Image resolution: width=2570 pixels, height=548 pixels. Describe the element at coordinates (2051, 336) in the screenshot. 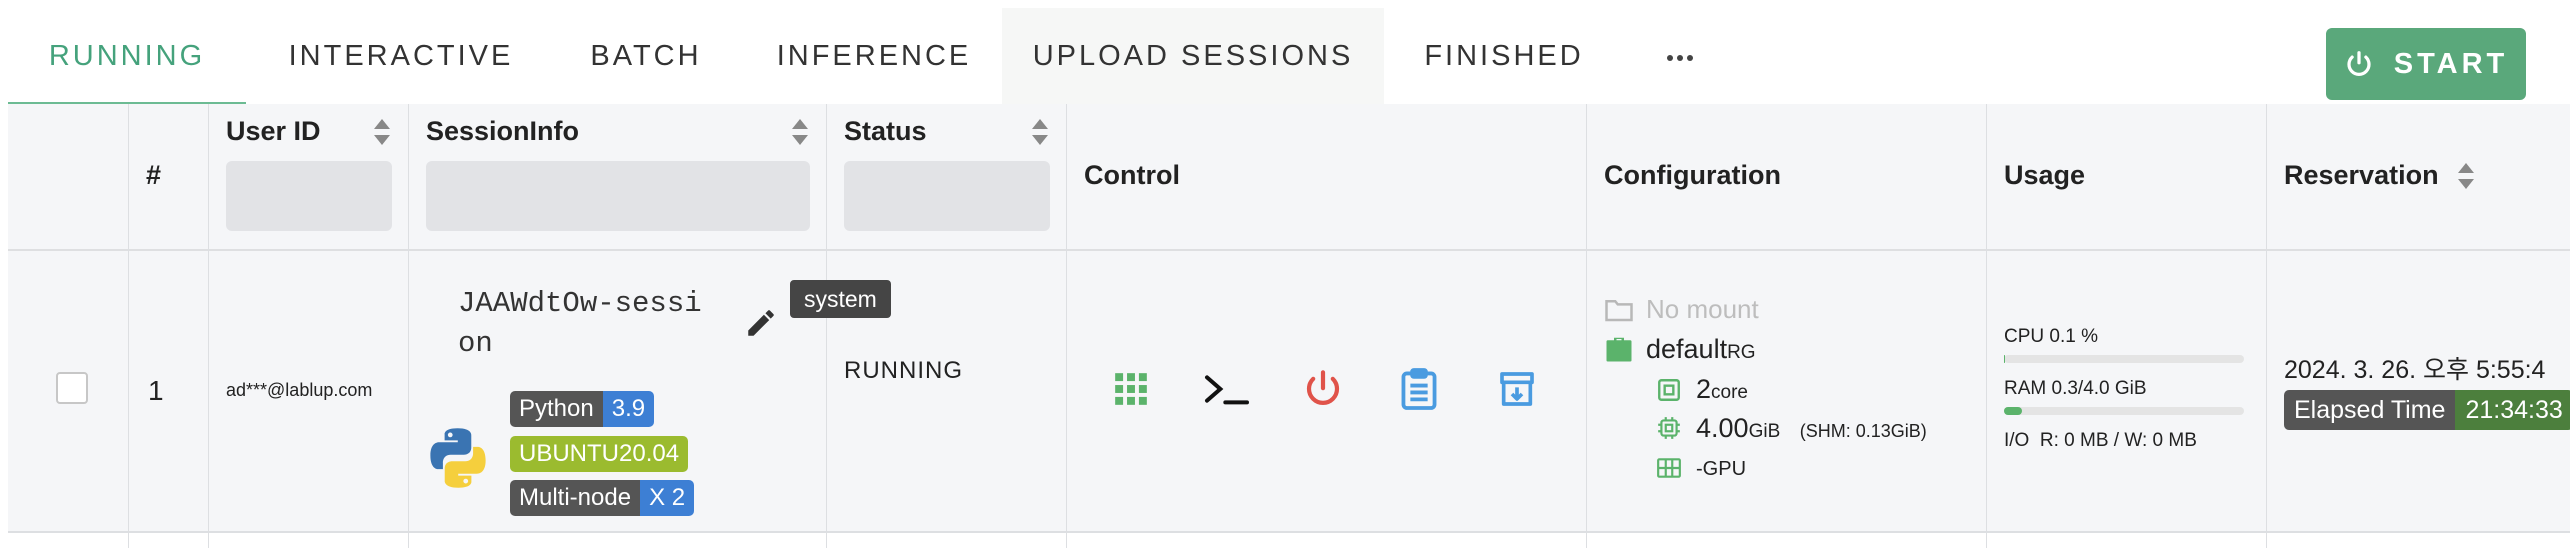

I see `cpu-usage-label: CPU 0.1 %` at that location.